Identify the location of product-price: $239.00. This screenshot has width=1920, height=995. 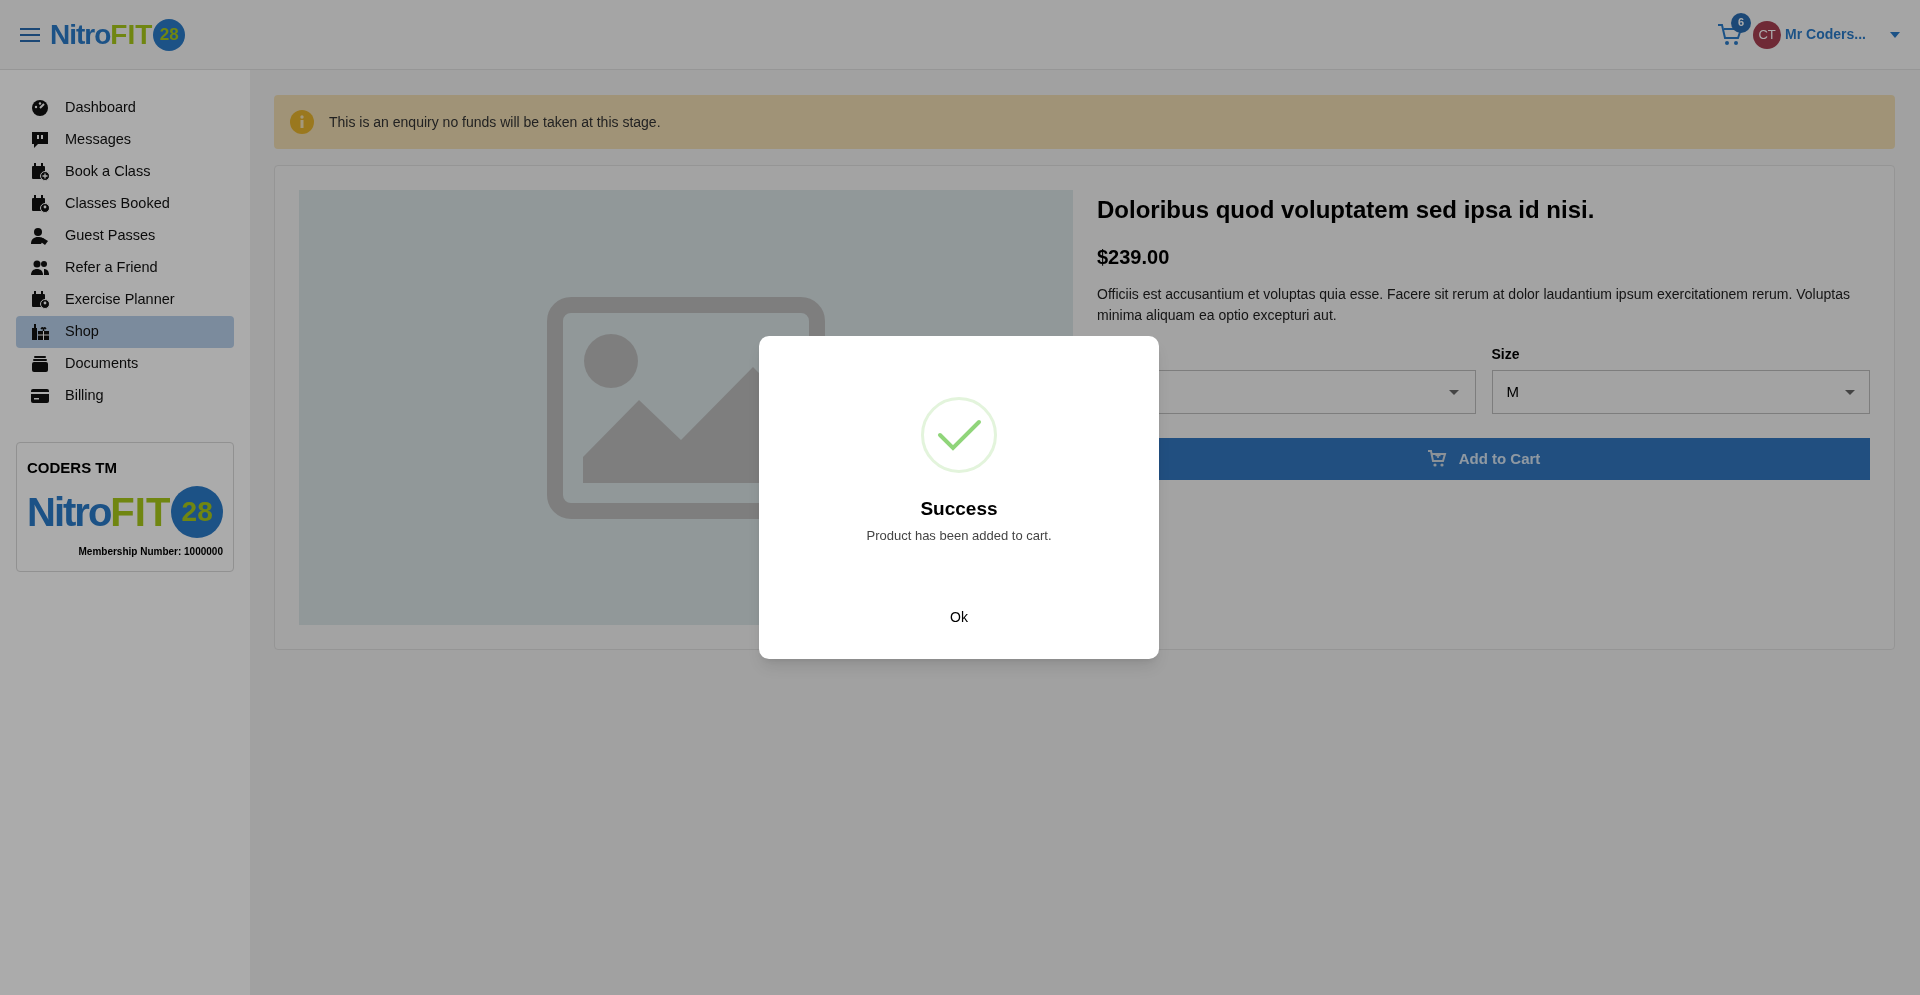
(1134, 257).